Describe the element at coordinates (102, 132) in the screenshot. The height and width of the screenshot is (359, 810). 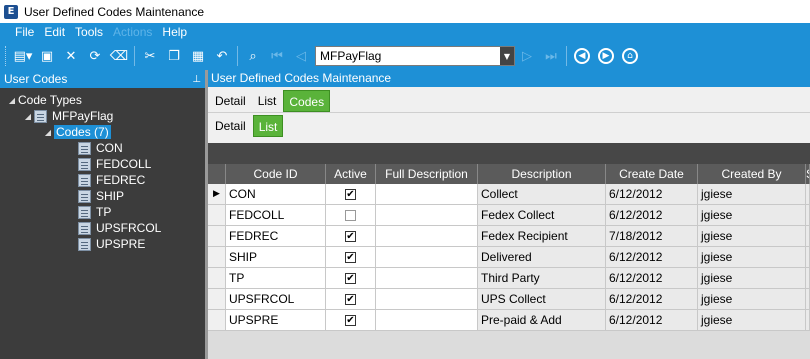
I see `tree-node-codes: ◢ Codes (7)` at that location.